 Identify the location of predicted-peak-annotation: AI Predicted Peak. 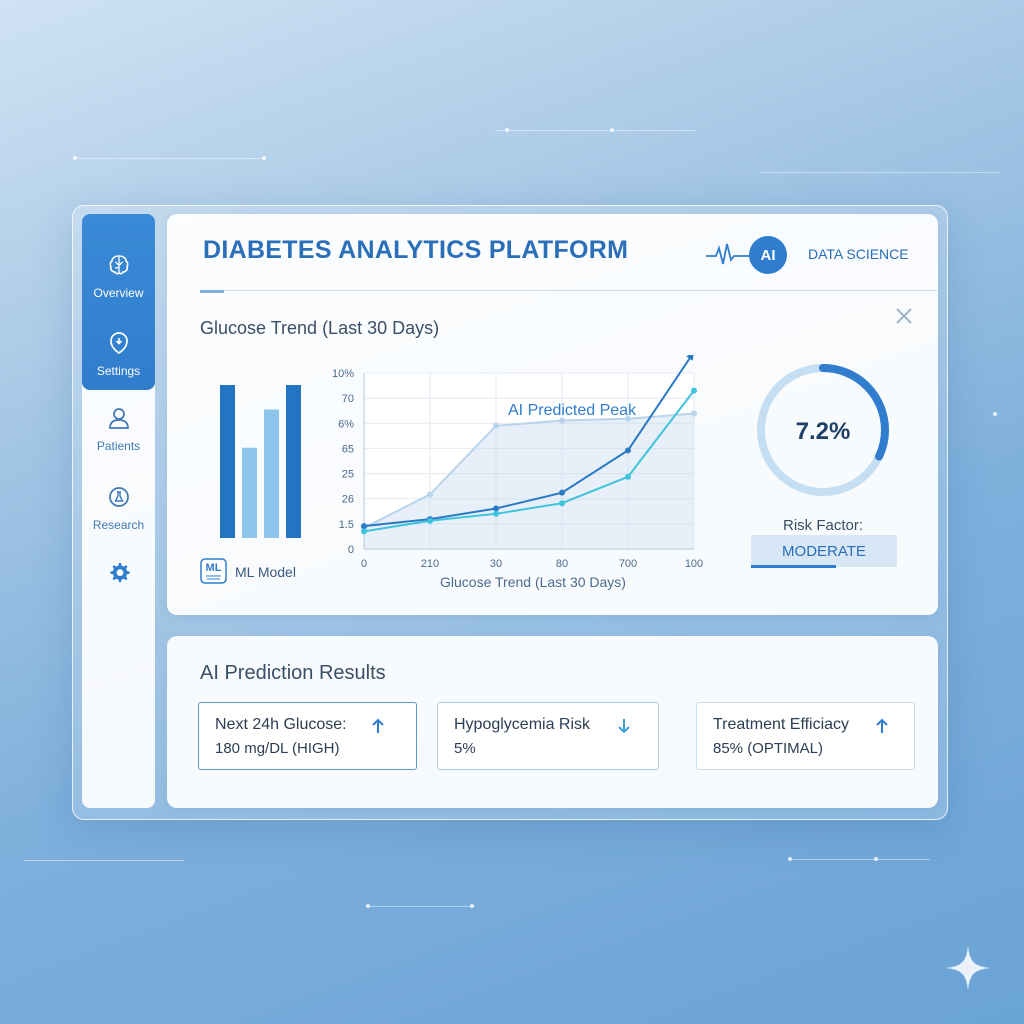
(572, 410).